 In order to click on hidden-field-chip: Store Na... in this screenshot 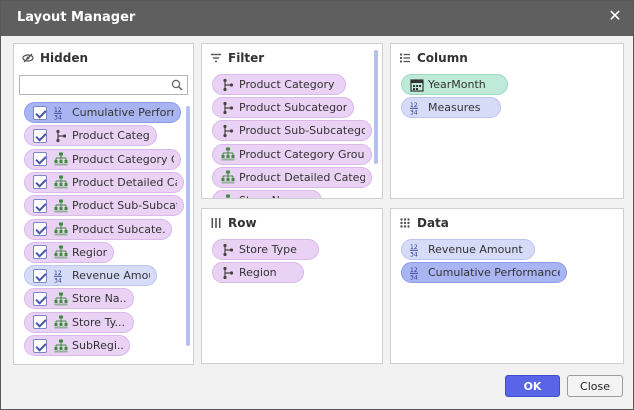, I will do `click(79, 299)`.